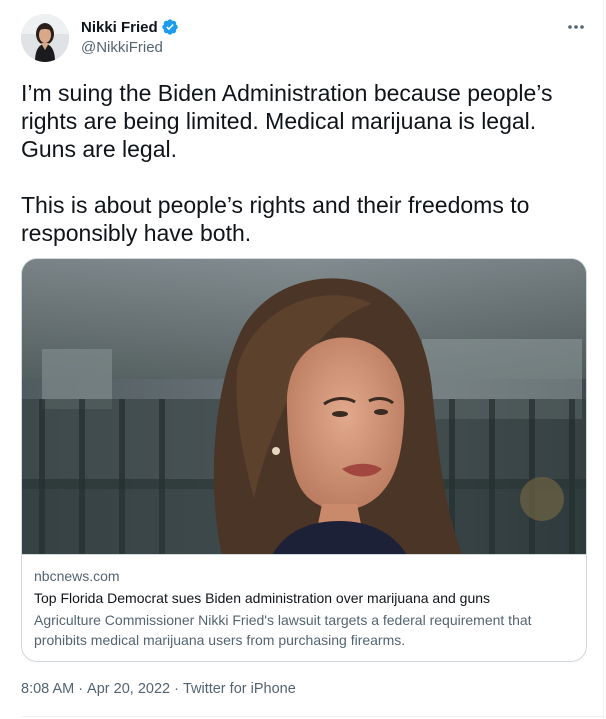 The width and height of the screenshot is (606, 719). Describe the element at coordinates (170, 27) in the screenshot. I see `verified-badge-icon` at that location.